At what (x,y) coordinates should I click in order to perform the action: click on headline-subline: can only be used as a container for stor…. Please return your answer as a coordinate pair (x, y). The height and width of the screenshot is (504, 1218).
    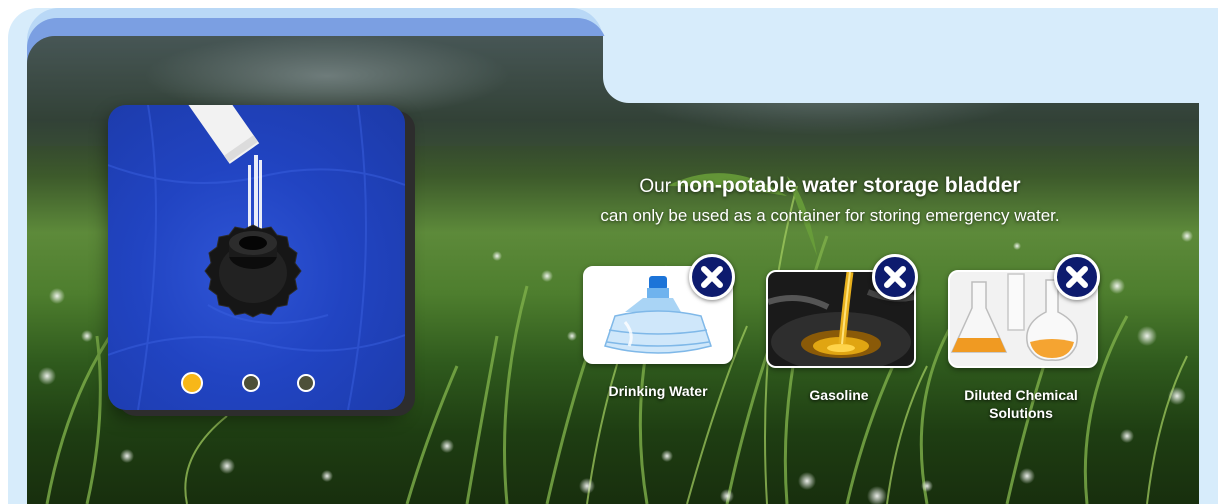
    Looking at the image, I should click on (830, 215).